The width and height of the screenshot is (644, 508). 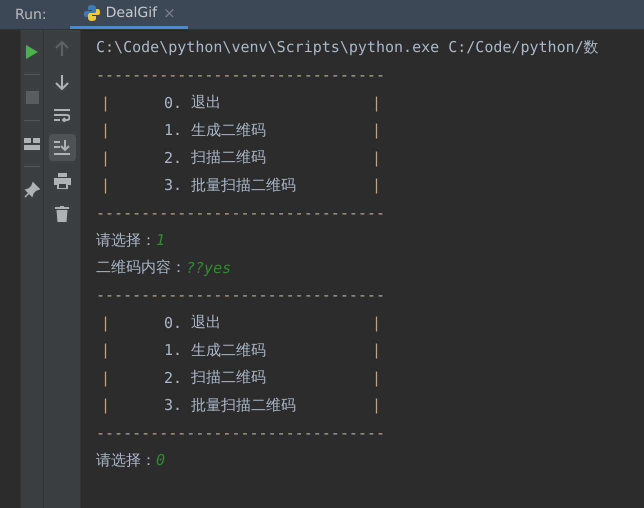 I want to click on print-icon, so click(x=62, y=180).